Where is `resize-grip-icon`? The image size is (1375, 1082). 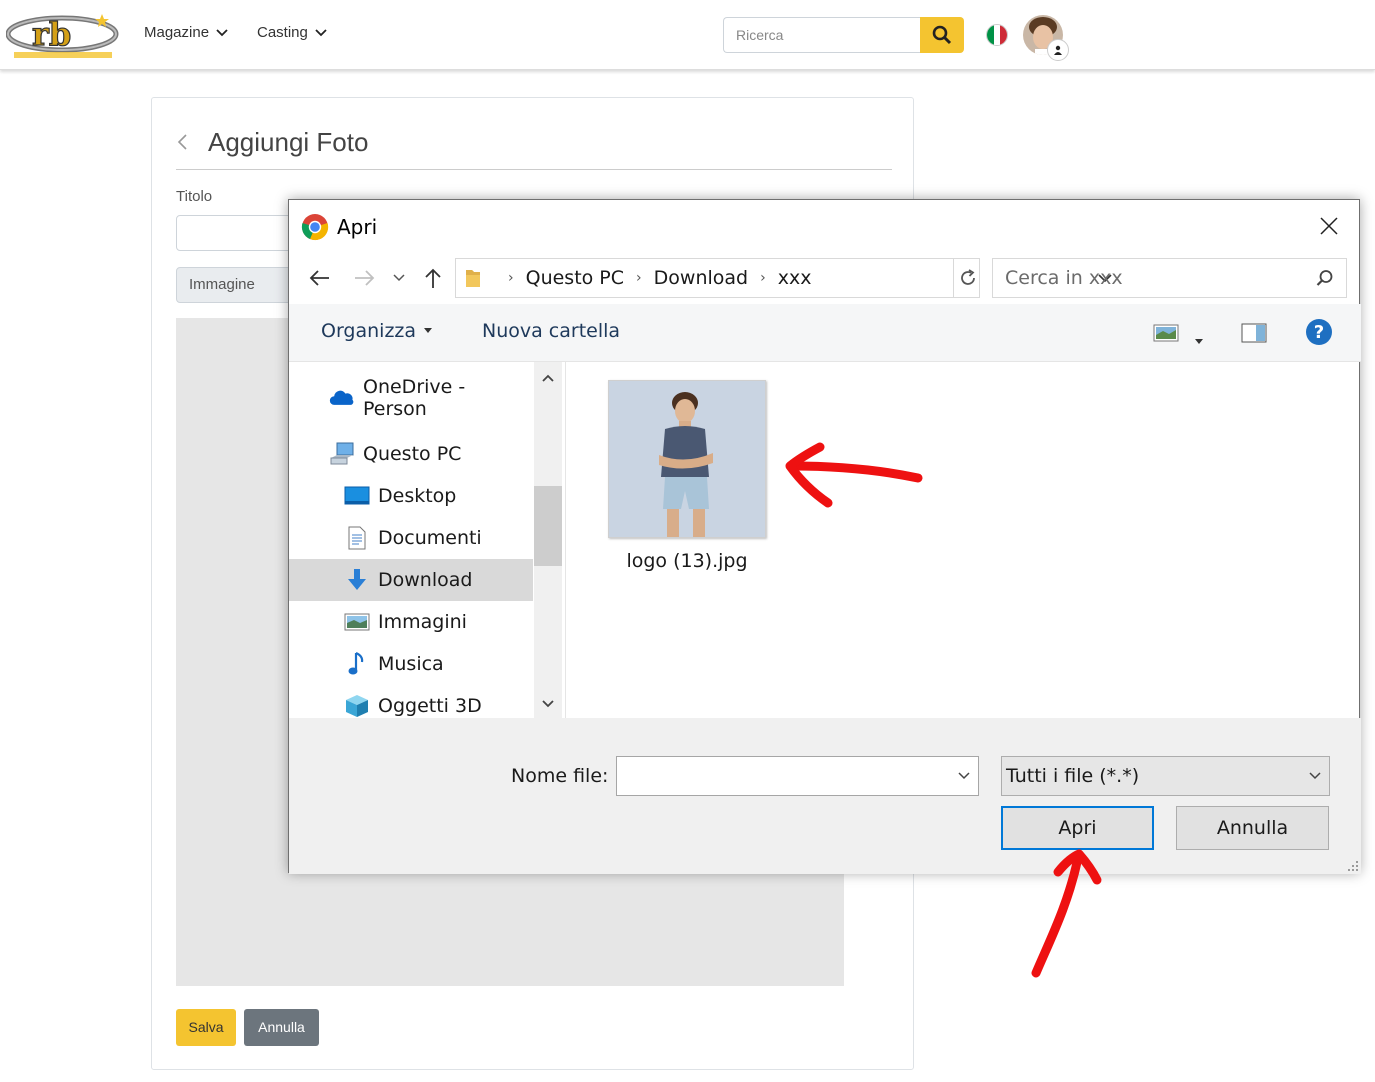 resize-grip-icon is located at coordinates (1352, 865).